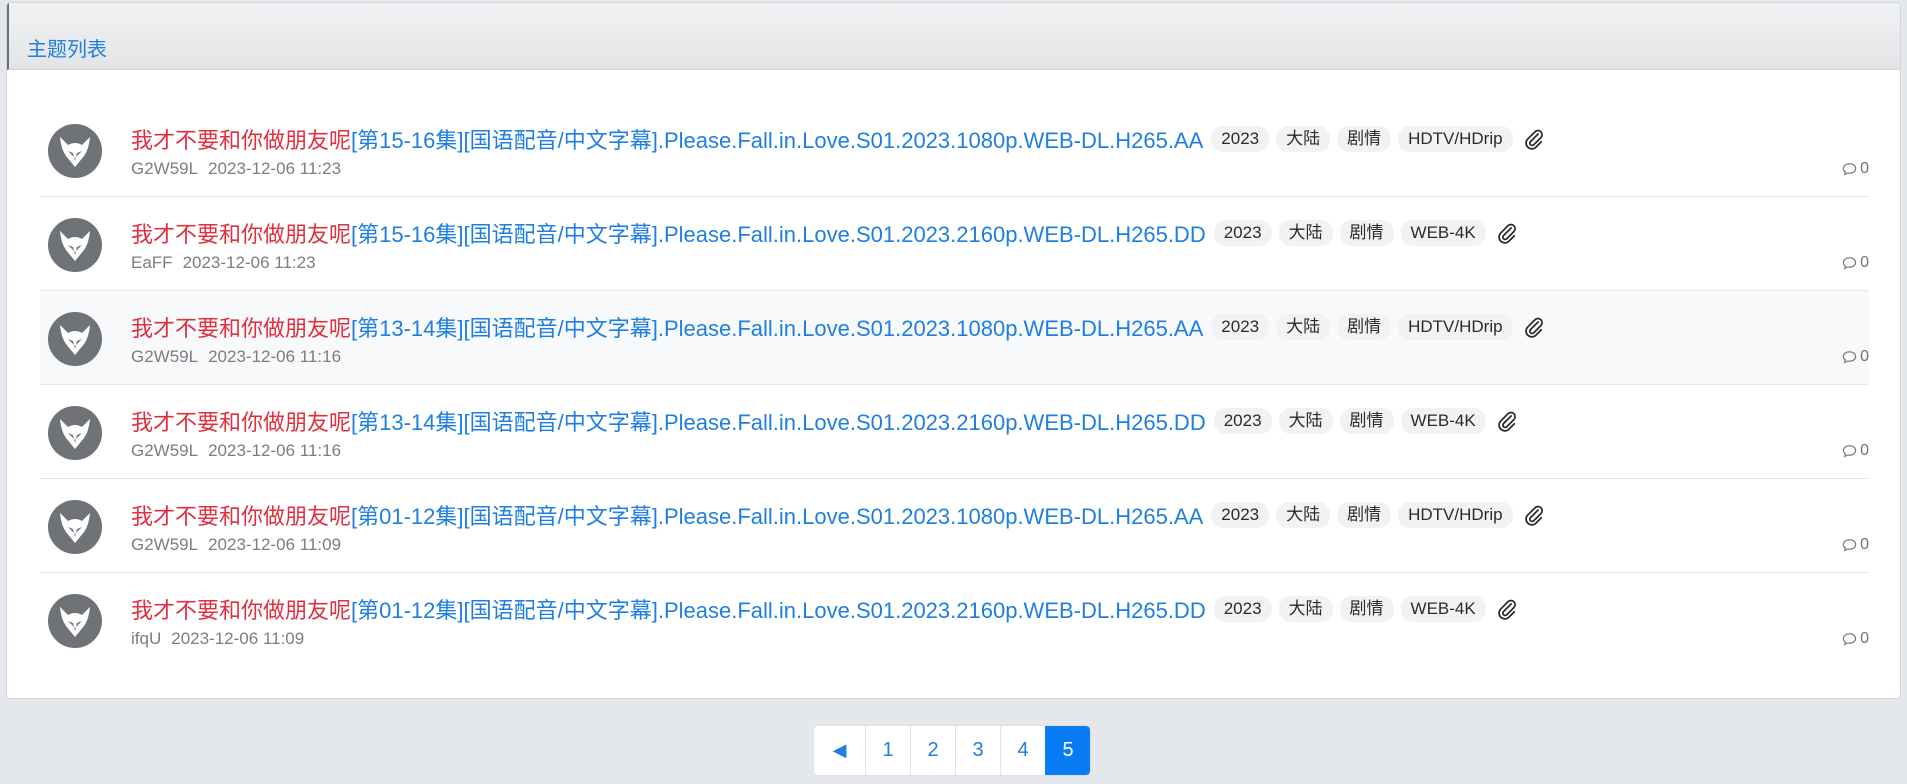 This screenshot has width=1907, height=784. Describe the element at coordinates (67, 50) in the screenshot. I see `panel-title: 主题列表` at that location.